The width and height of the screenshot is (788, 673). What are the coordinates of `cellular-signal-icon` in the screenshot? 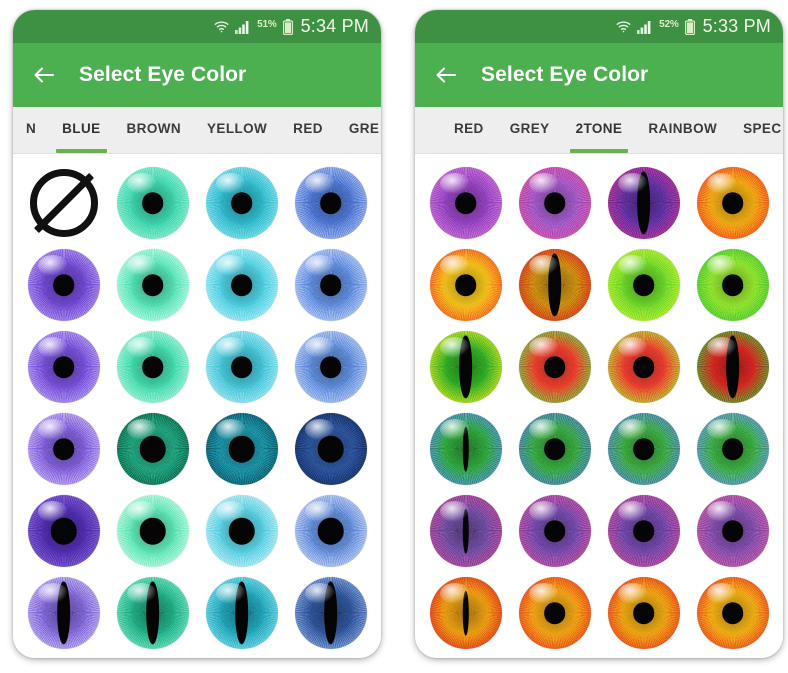 It's located at (243, 27).